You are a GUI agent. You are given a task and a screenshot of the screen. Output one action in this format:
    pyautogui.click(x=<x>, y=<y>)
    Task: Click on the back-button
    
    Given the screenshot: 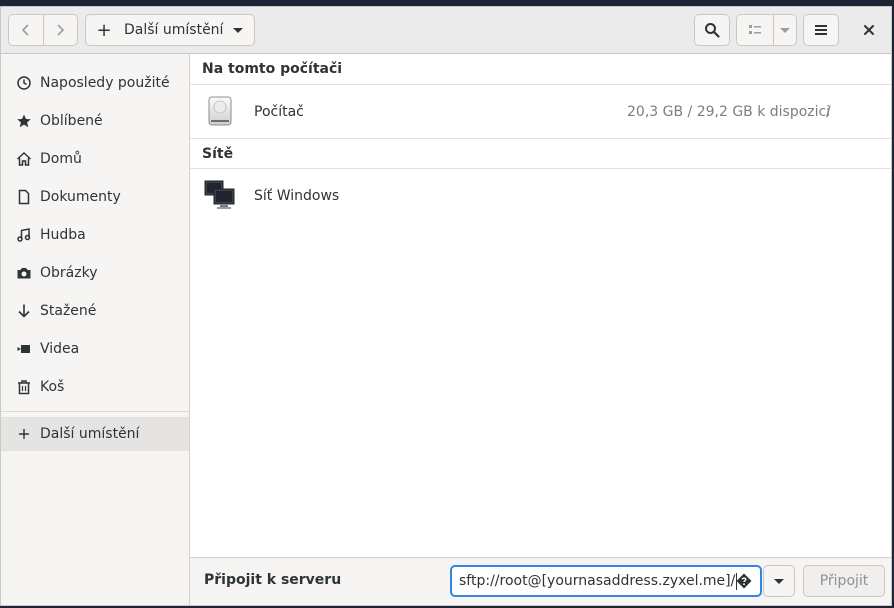 What is the action you would take?
    pyautogui.click(x=26, y=30)
    